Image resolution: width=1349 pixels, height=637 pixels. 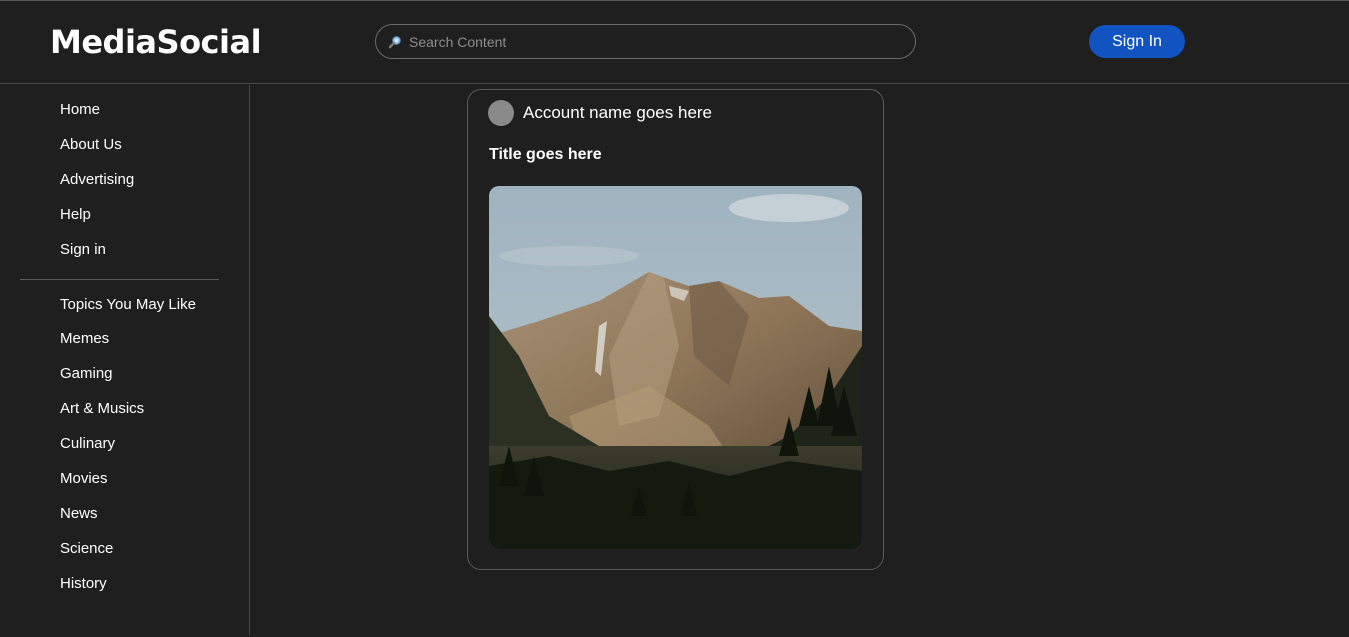 I want to click on topic-item-art-musics: Art & Musics, so click(x=102, y=408).